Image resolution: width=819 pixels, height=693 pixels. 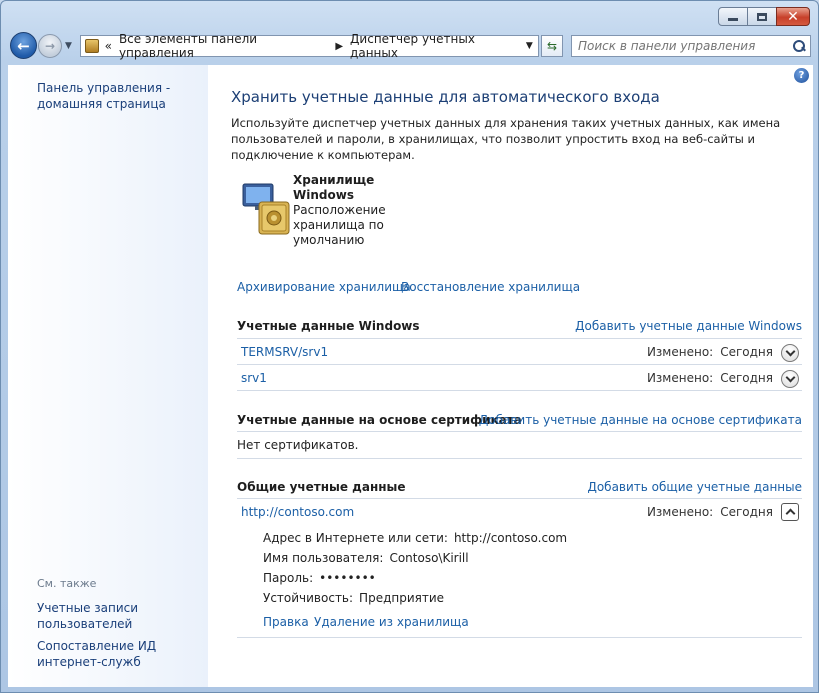 What do you see at coordinates (733, 19) in the screenshot?
I see `minimize-icon` at bounding box center [733, 19].